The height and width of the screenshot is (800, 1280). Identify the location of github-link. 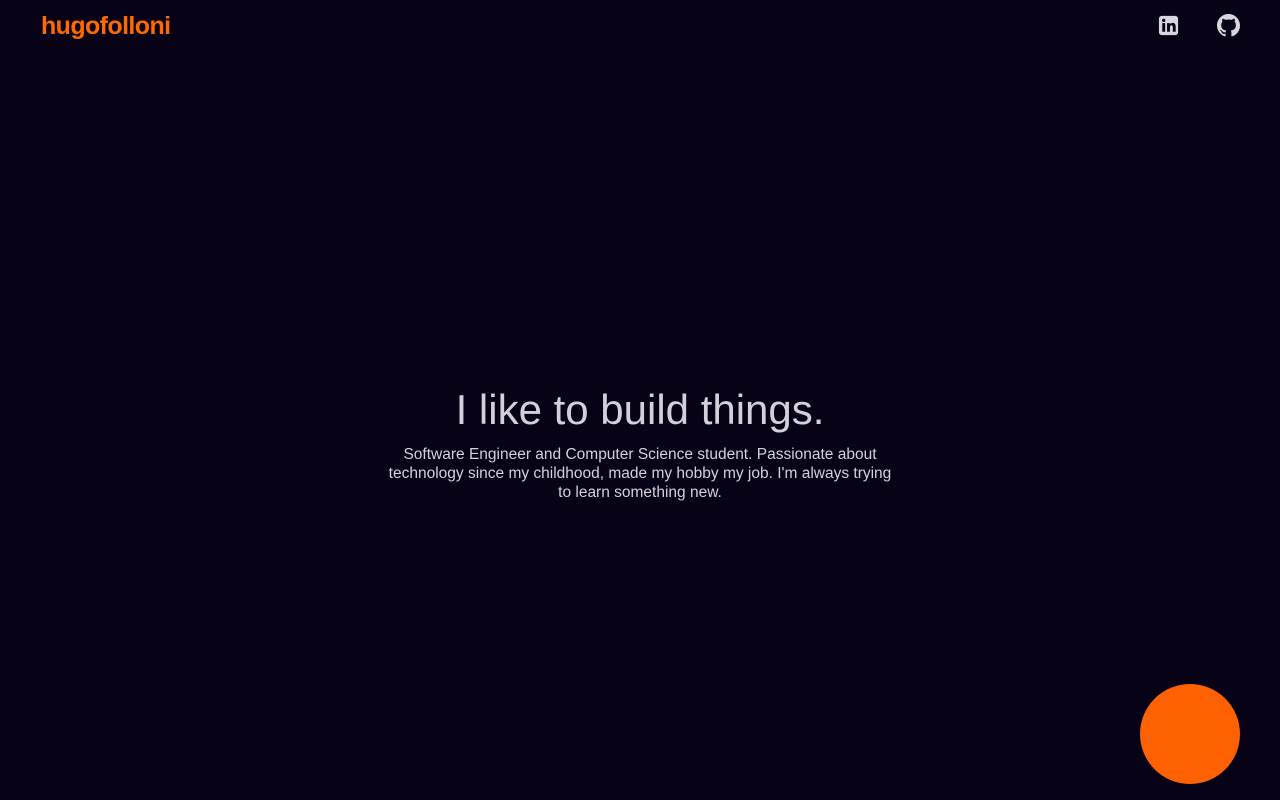
(1228, 25).